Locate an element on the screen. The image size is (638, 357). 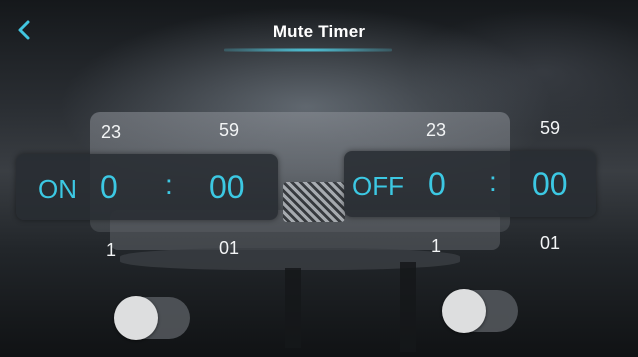
off-hour-wheel-above: 23 is located at coordinates (436, 130).